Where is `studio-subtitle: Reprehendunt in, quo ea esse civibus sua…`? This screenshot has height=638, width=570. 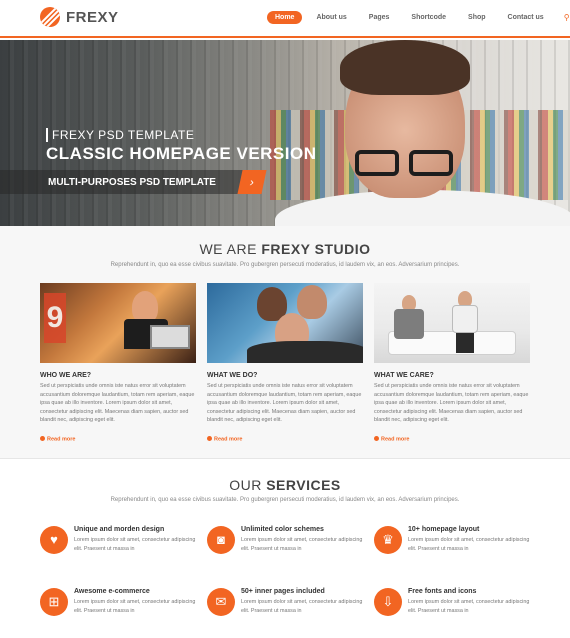 studio-subtitle: Reprehendunt in, quo ea esse civibus sua… is located at coordinates (285, 265).